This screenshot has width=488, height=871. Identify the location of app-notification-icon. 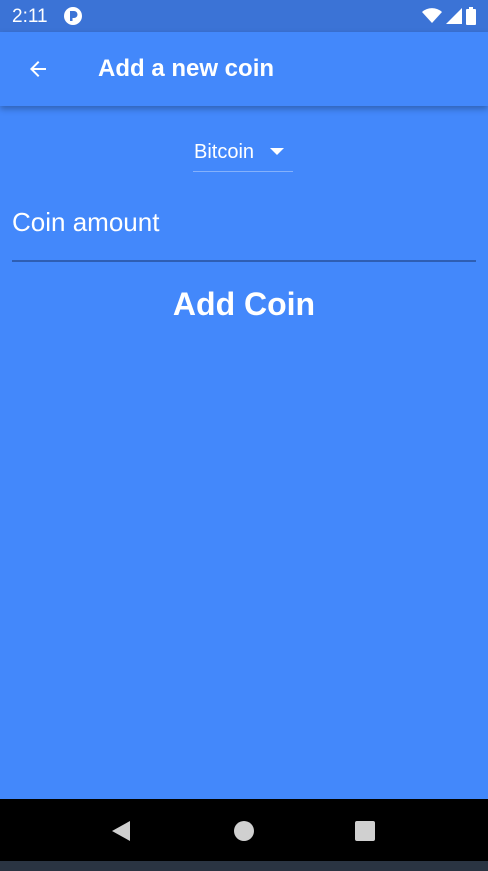
(73, 16).